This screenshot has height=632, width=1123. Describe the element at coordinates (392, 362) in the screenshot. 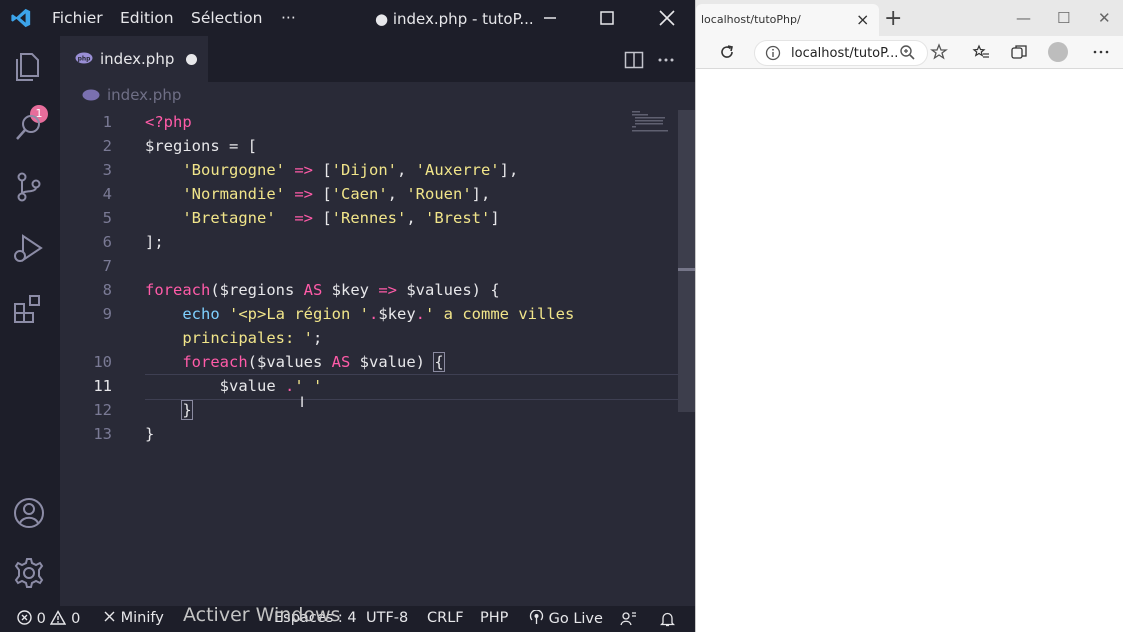

I see `code-token: $value)` at that location.